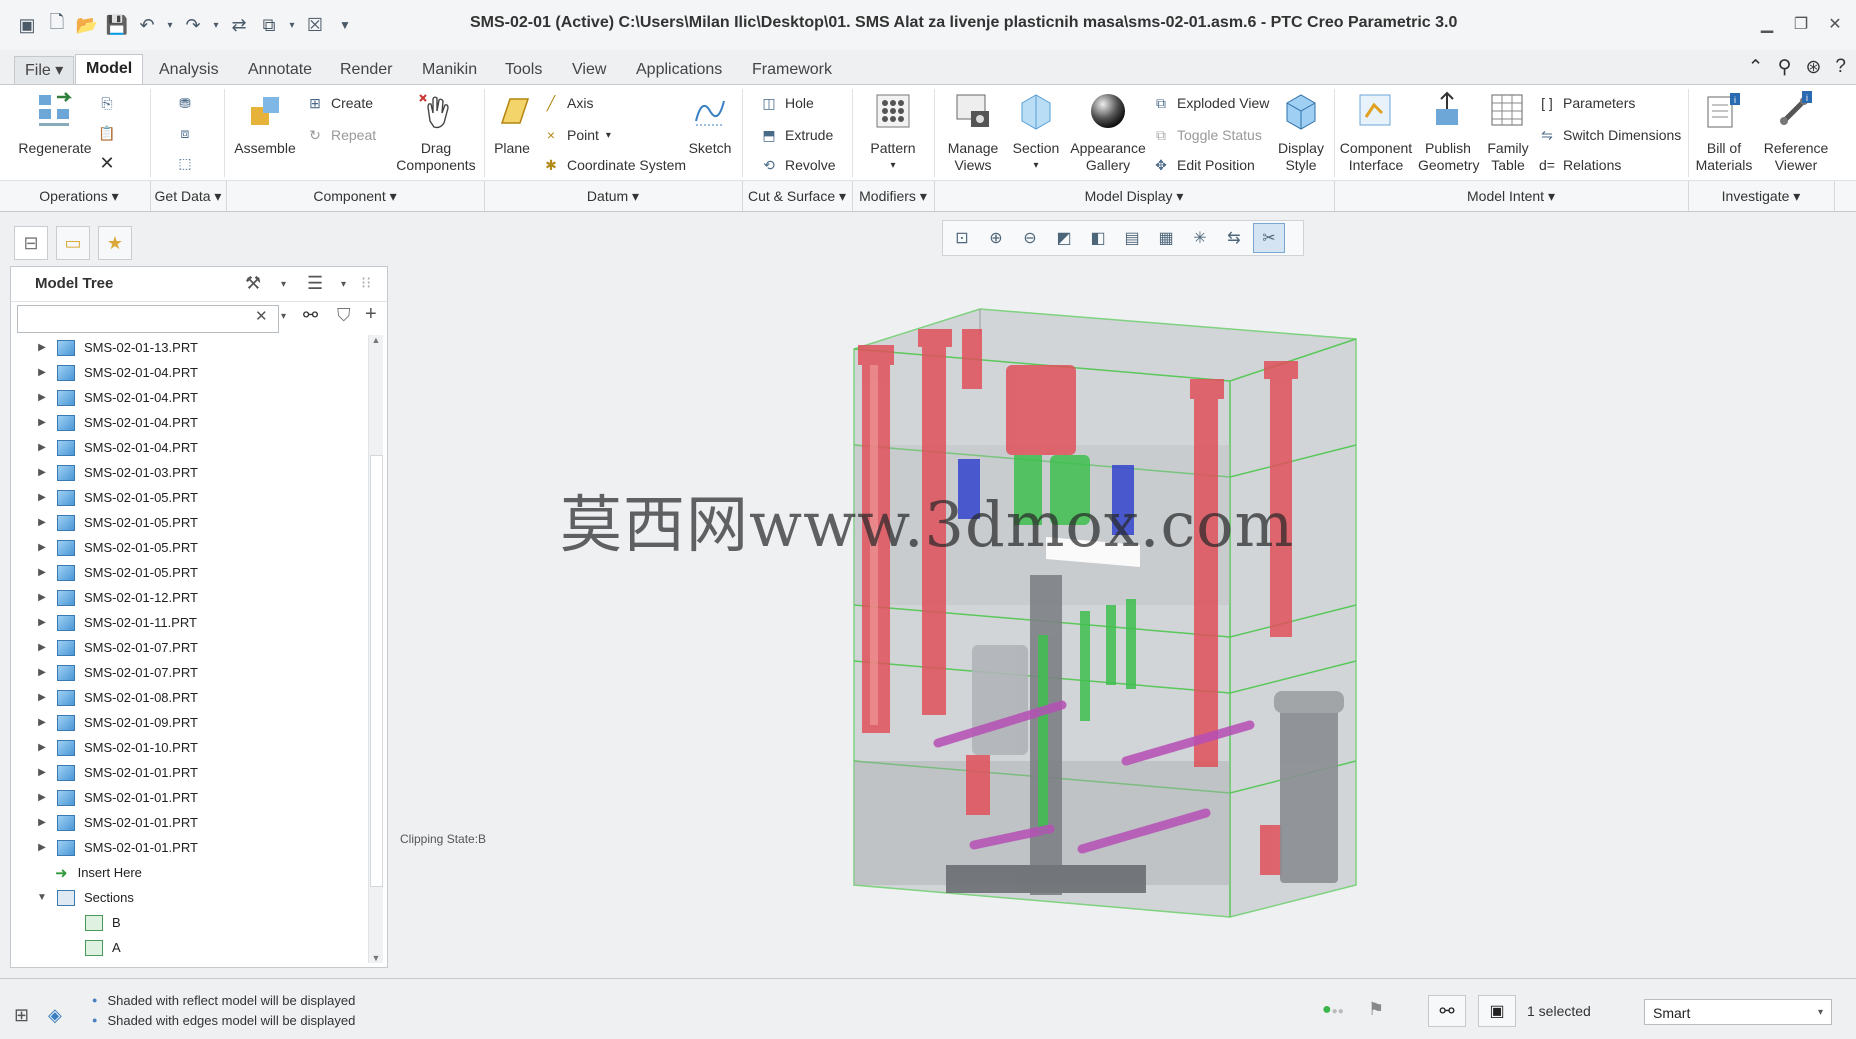 The width and height of the screenshot is (1856, 1039). Describe the element at coordinates (188, 196) in the screenshot. I see `group-get-data: Get Data ▾` at that location.